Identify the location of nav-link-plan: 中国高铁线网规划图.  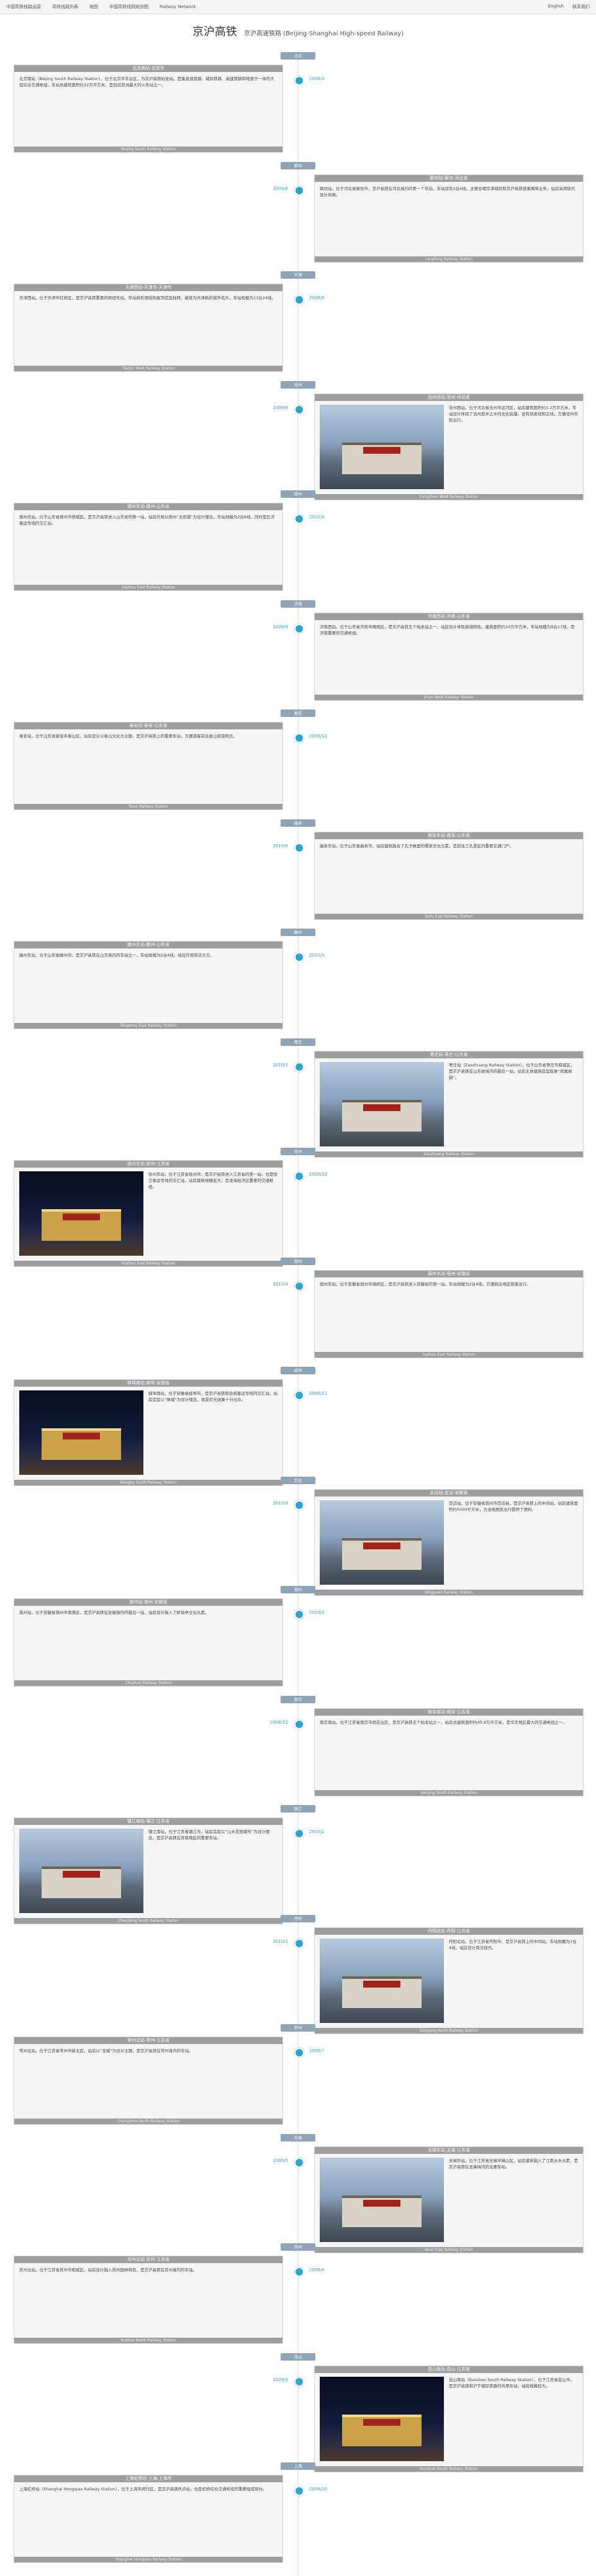
(128, 7).